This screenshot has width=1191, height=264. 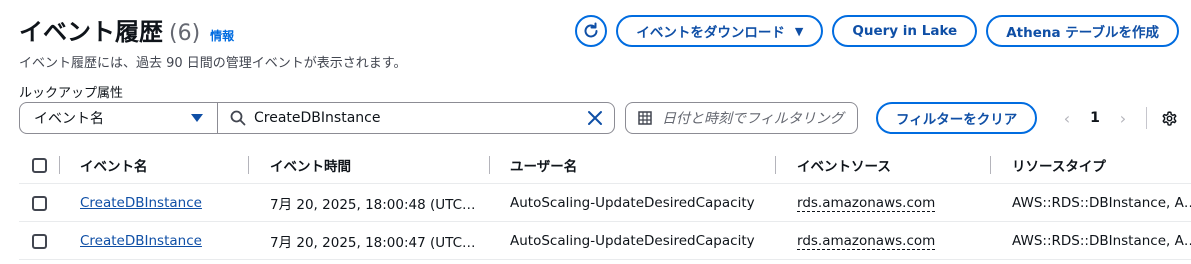 I want to click on column-header-event-time: イベント時間, so click(x=310, y=165).